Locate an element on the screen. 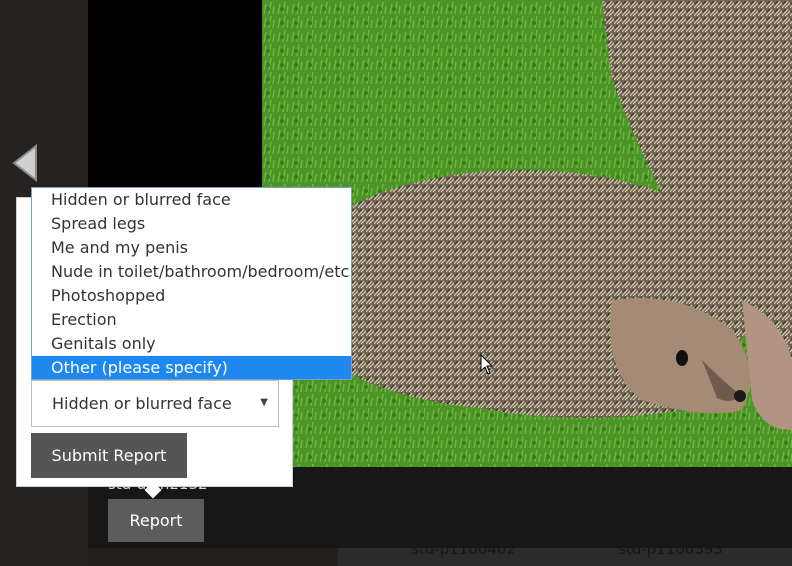  dropdown-option: Erection is located at coordinates (191, 320).